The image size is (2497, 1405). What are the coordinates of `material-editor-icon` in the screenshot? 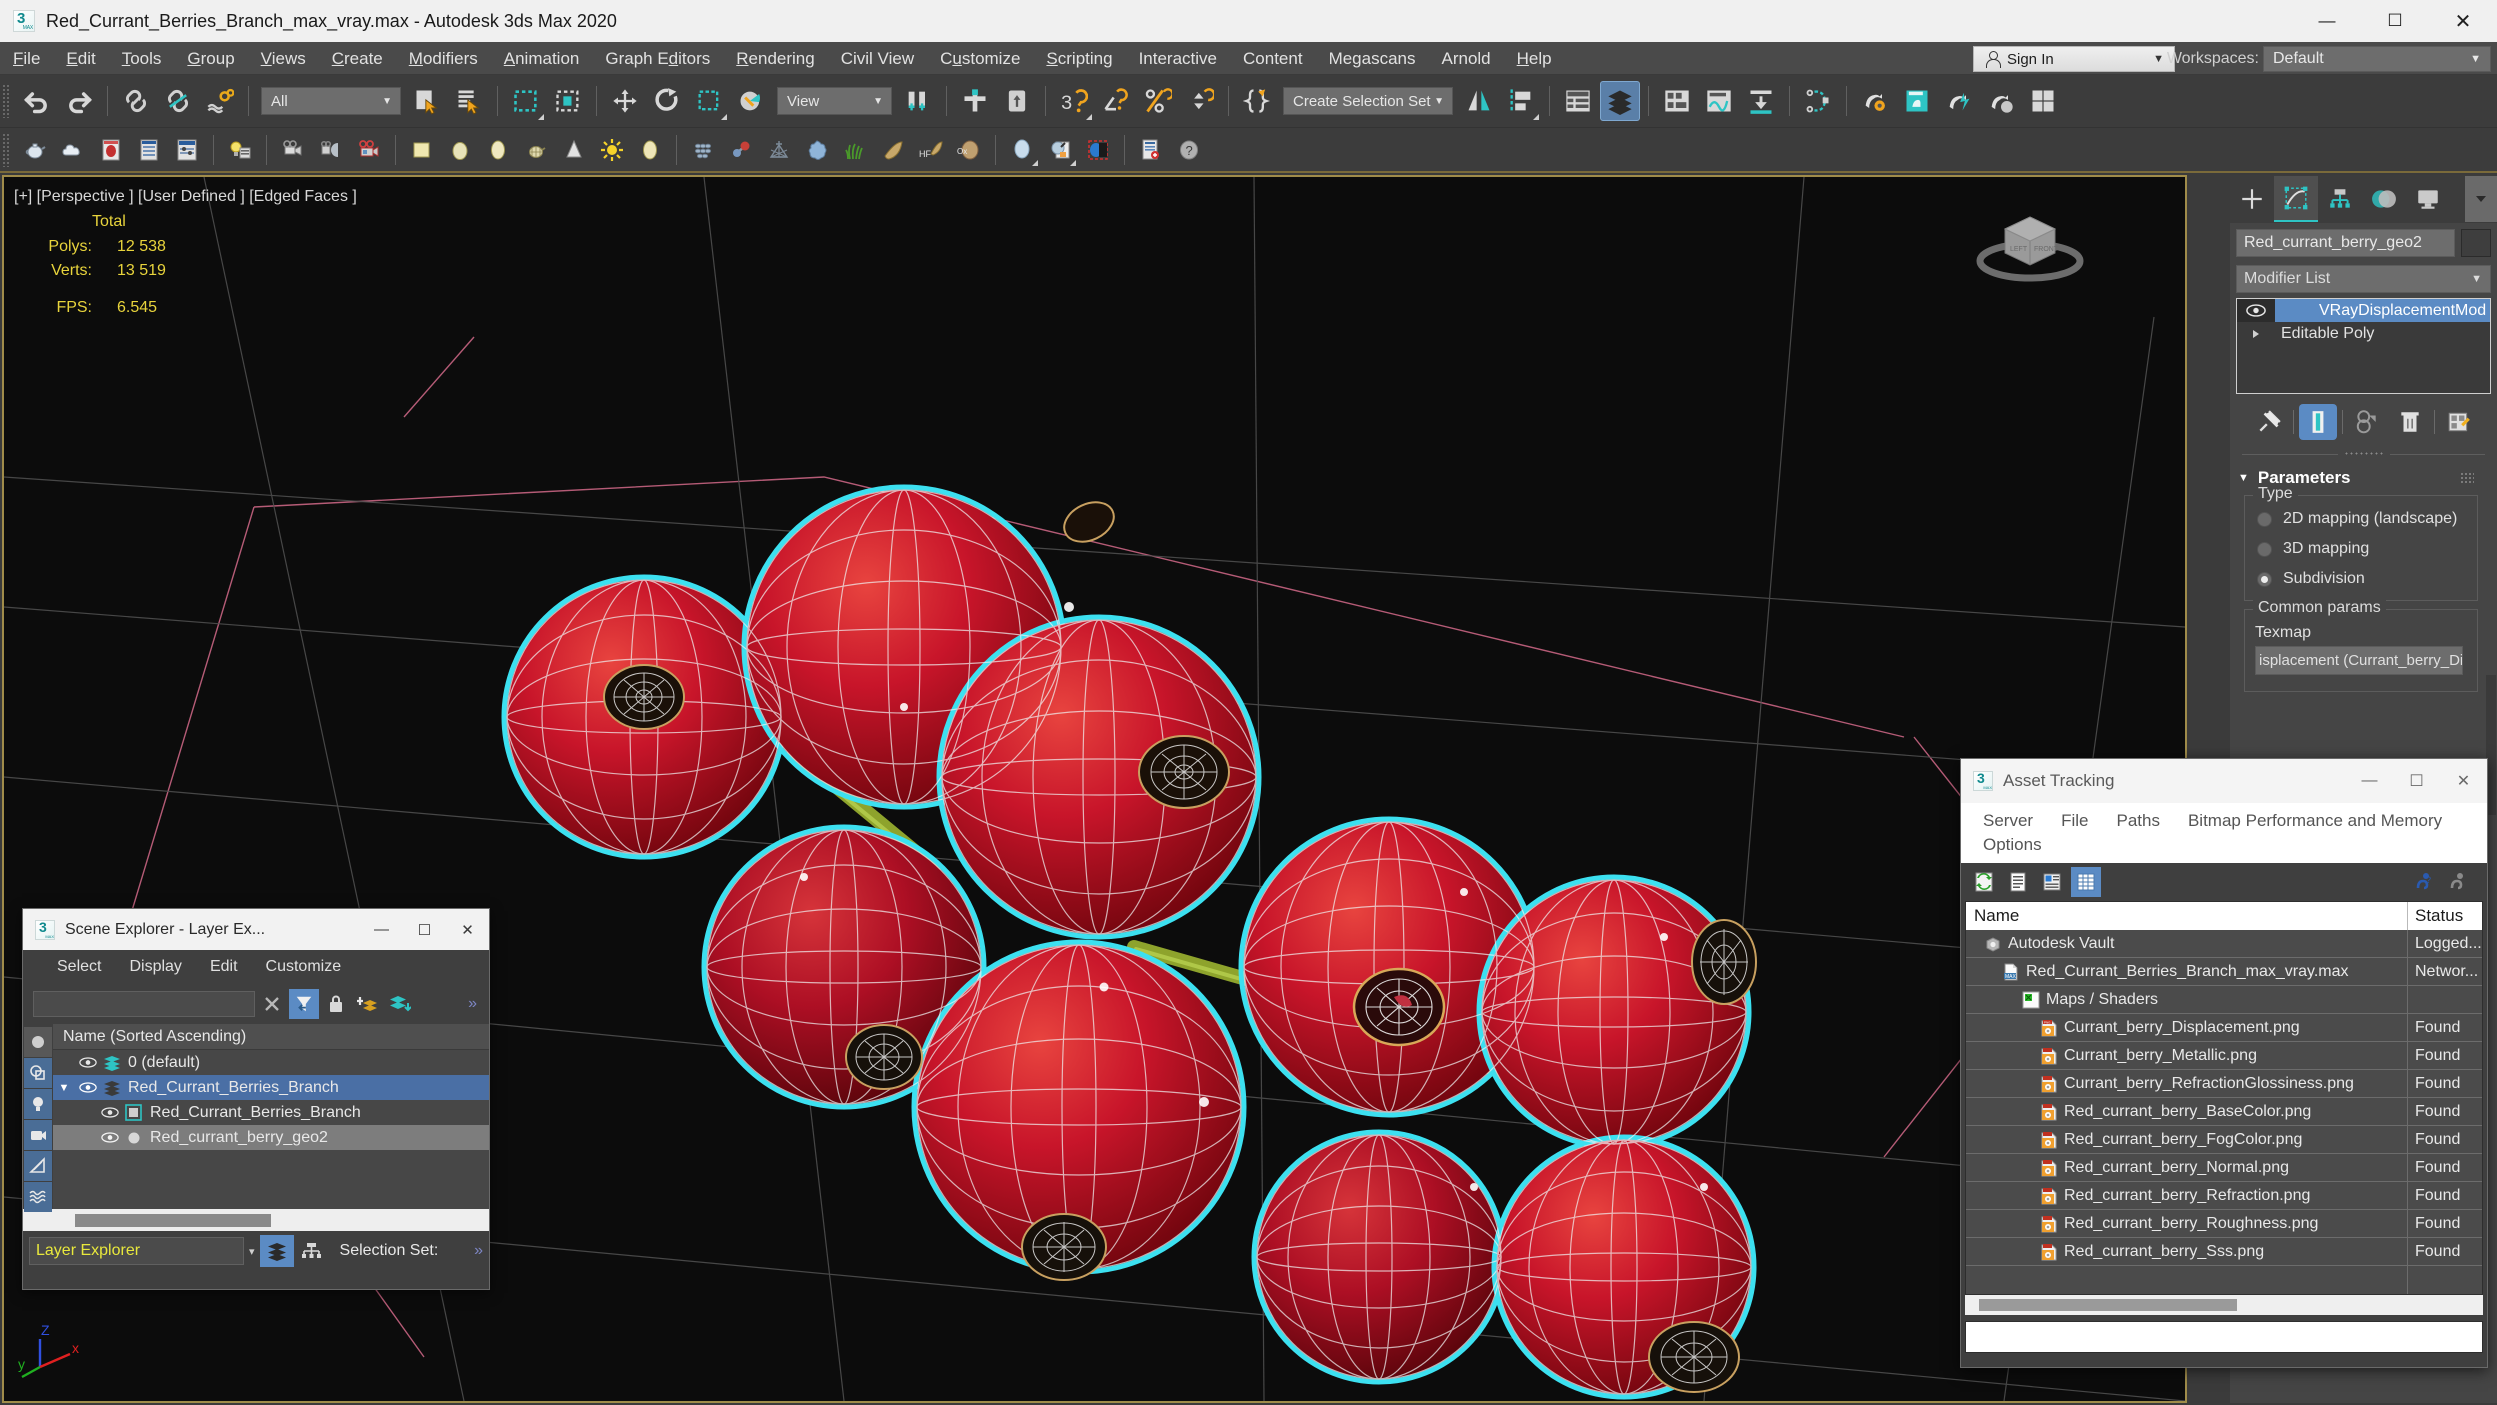 It's located at (1875, 101).